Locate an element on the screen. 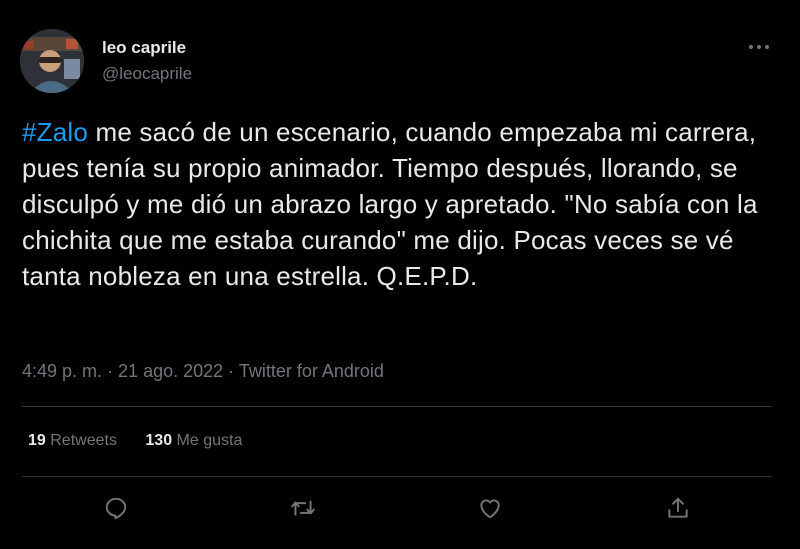 The width and height of the screenshot is (800, 549). retweets-count: 19 is located at coordinates (37, 440).